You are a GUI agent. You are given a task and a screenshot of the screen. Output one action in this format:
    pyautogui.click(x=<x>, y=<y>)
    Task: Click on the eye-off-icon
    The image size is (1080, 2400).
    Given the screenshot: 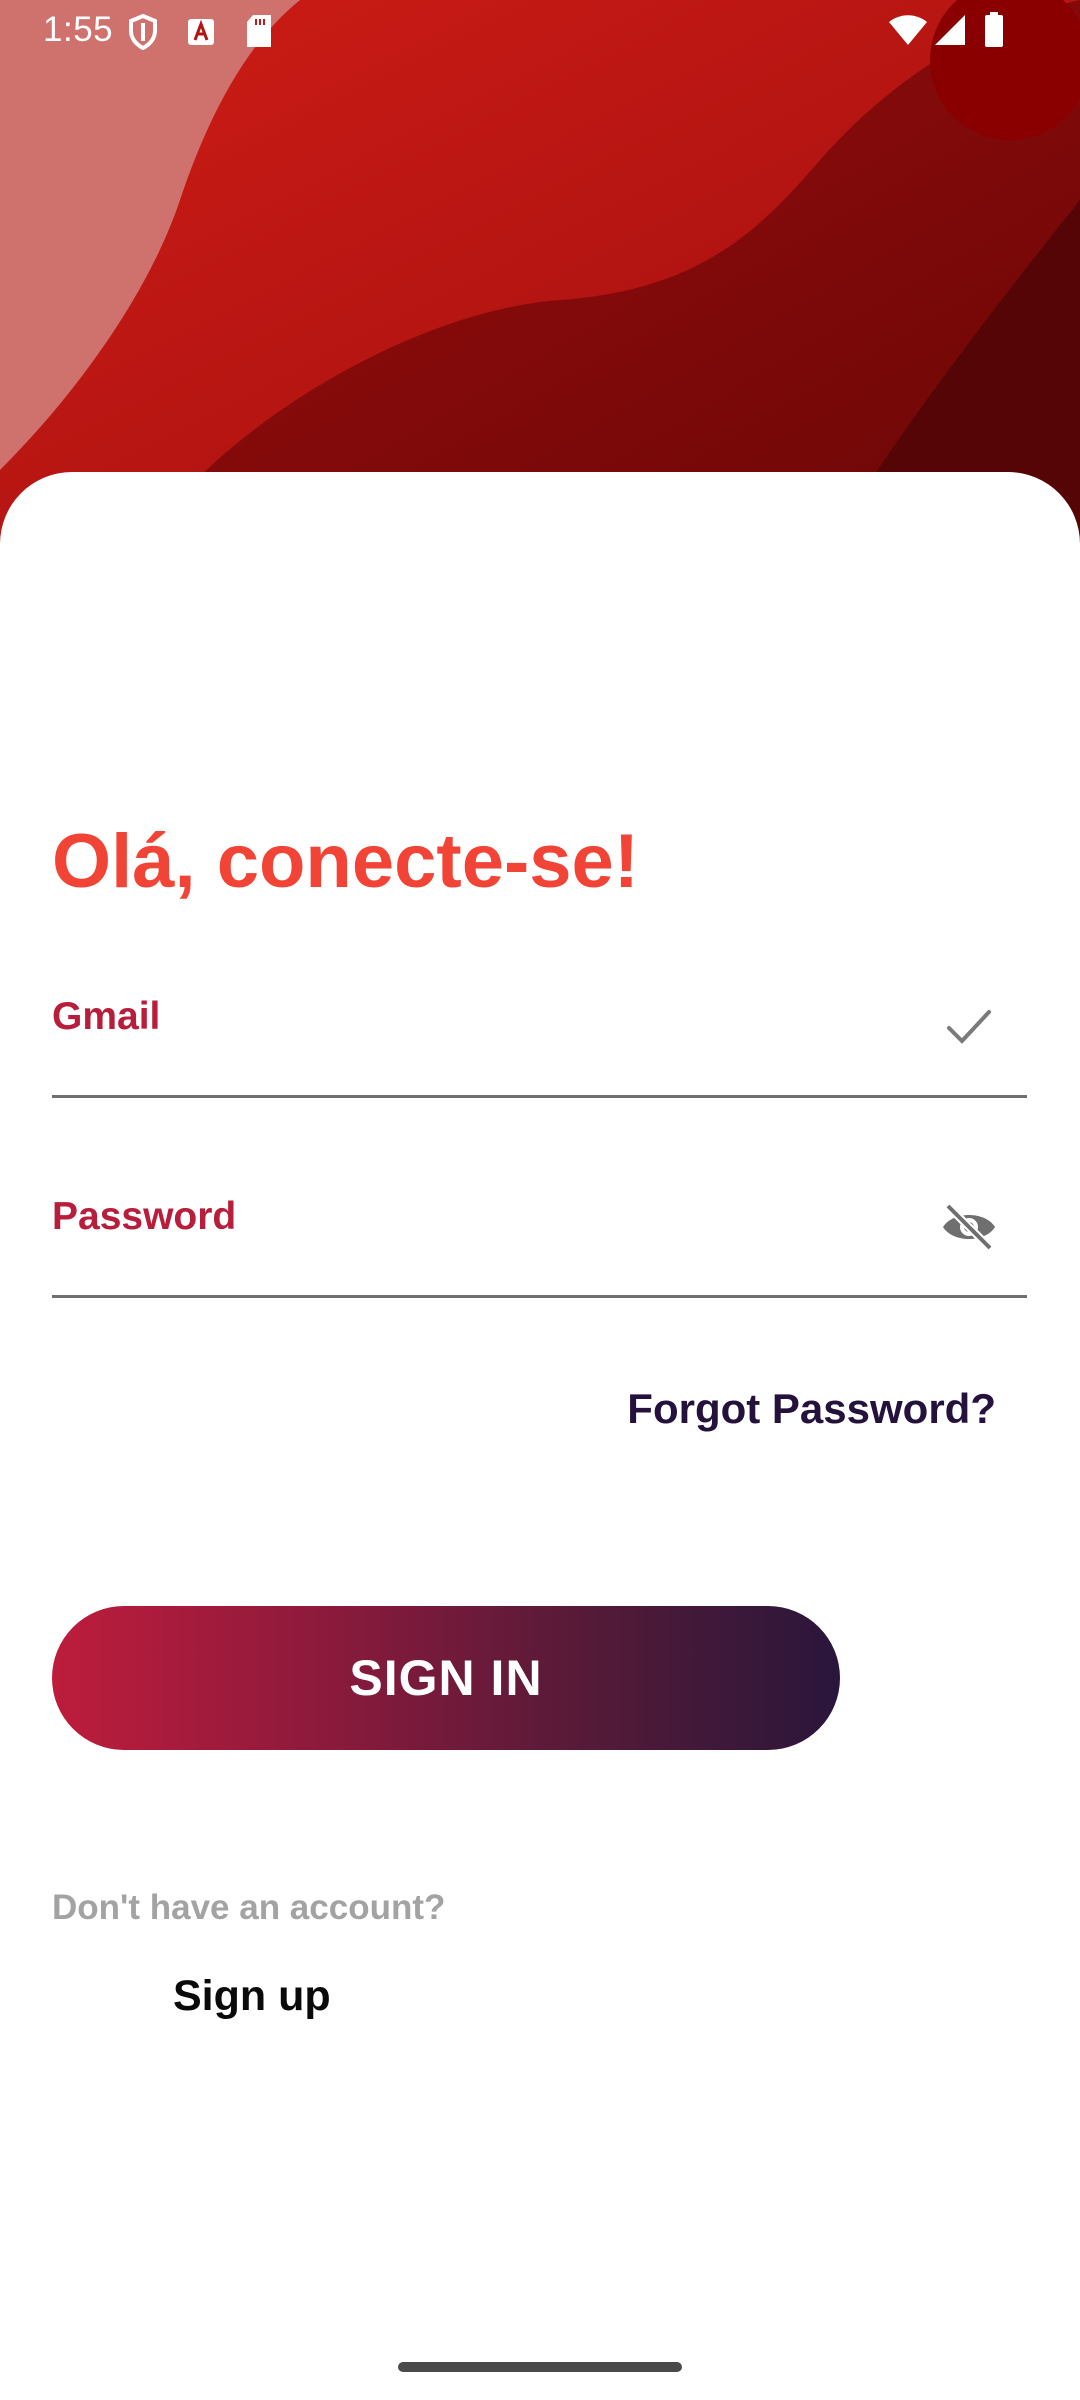 What is the action you would take?
    pyautogui.click(x=969, y=1227)
    